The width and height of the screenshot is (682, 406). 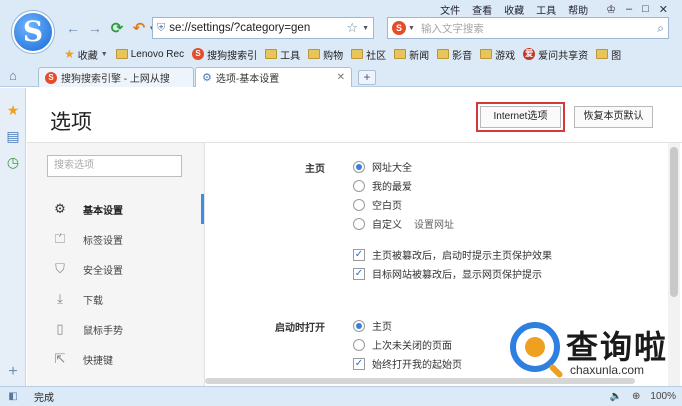 What do you see at coordinates (546, 9) in the screenshot?
I see `menu-tools: 工具` at bounding box center [546, 9].